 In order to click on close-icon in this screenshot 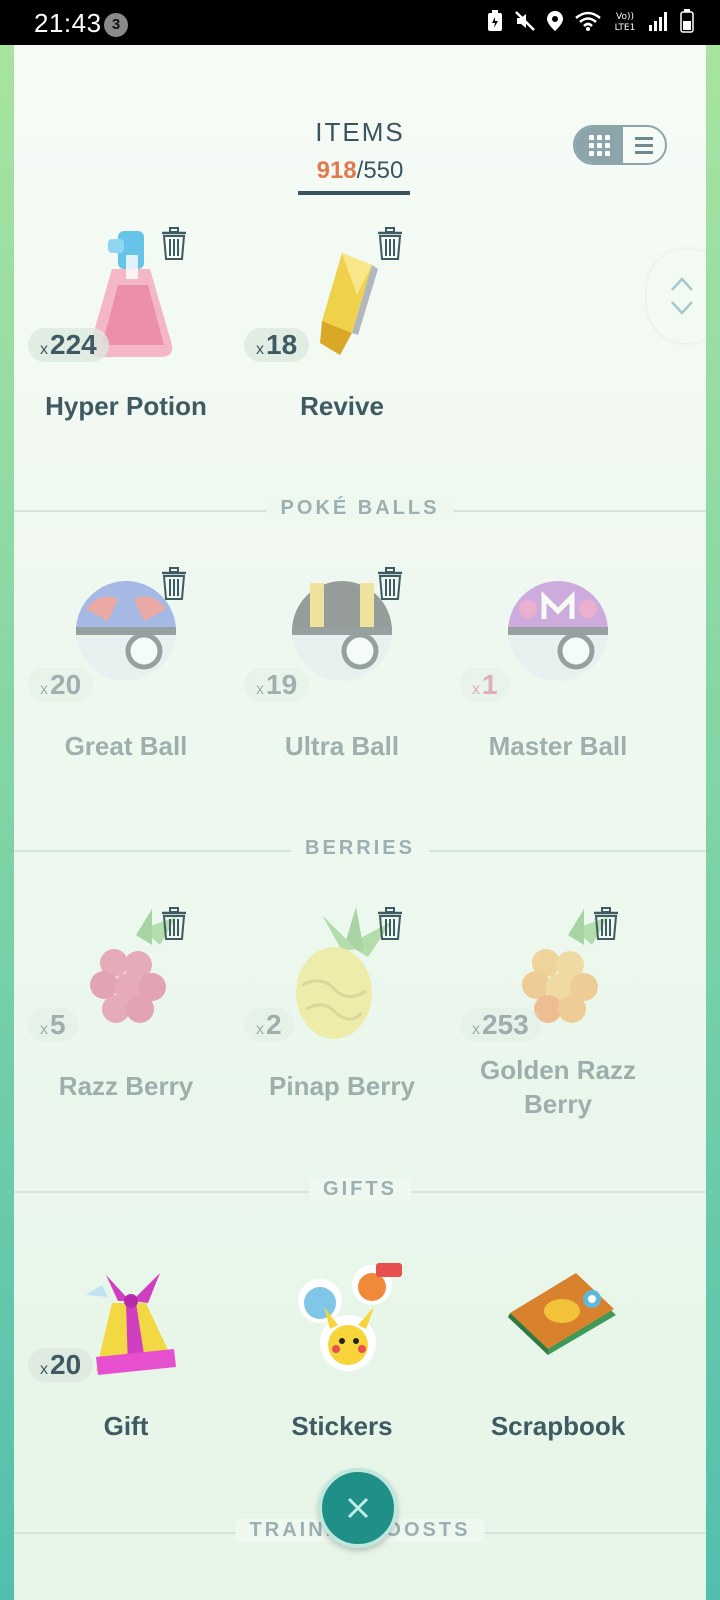, I will do `click(358, 1508)`.